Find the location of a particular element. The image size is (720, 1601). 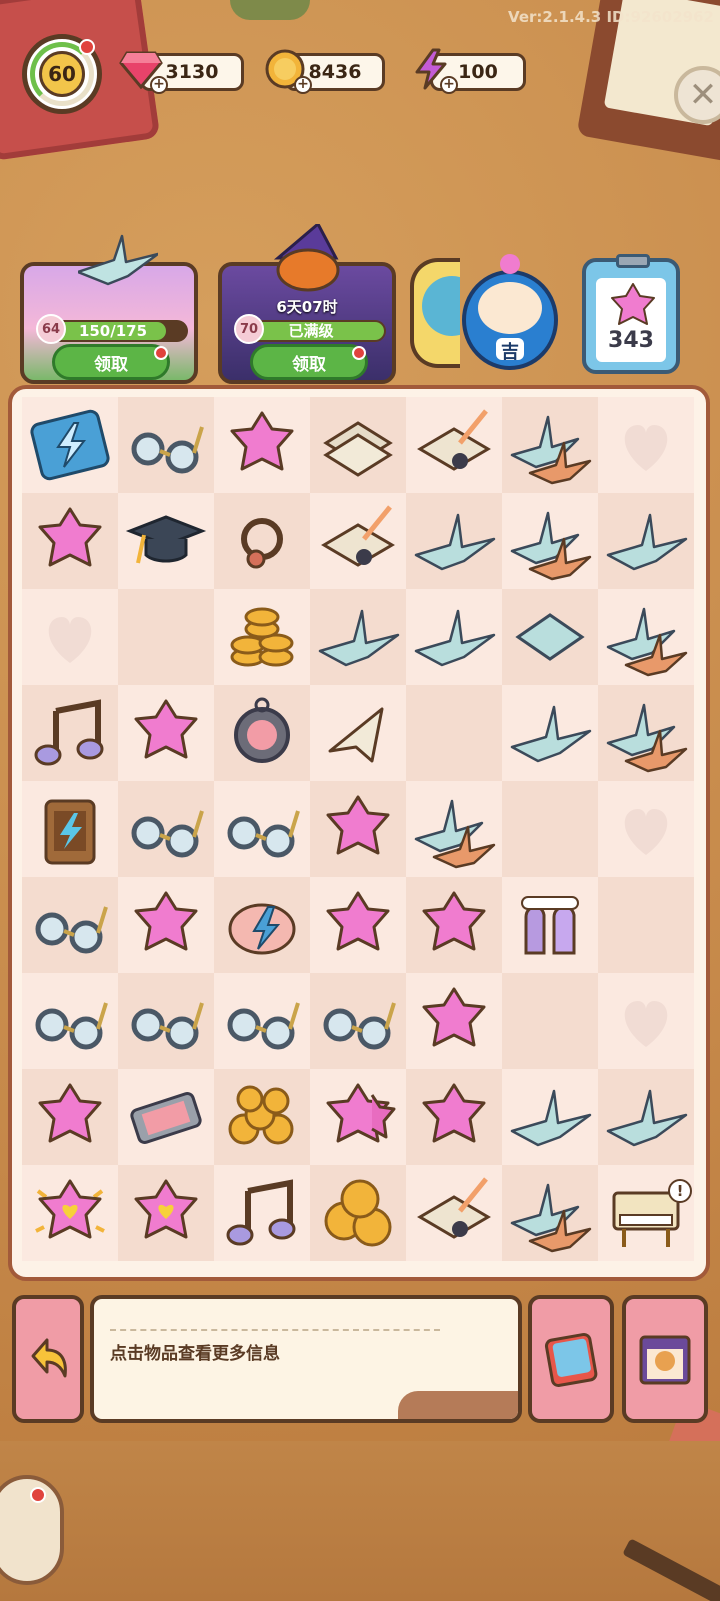

energy-book-icon is located at coordinates (70, 445).